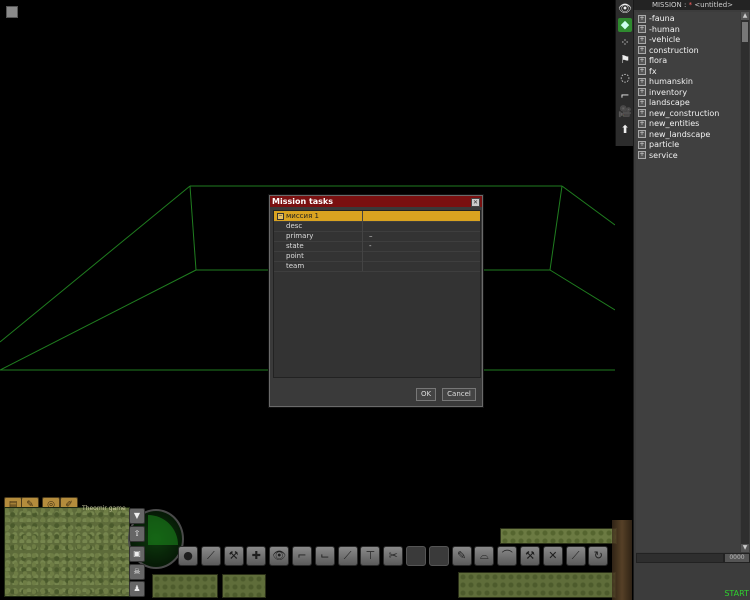 The height and width of the screenshot is (600, 750). What do you see at coordinates (575, 556) in the screenshot?
I see `blade-icon: ⟋` at bounding box center [575, 556].